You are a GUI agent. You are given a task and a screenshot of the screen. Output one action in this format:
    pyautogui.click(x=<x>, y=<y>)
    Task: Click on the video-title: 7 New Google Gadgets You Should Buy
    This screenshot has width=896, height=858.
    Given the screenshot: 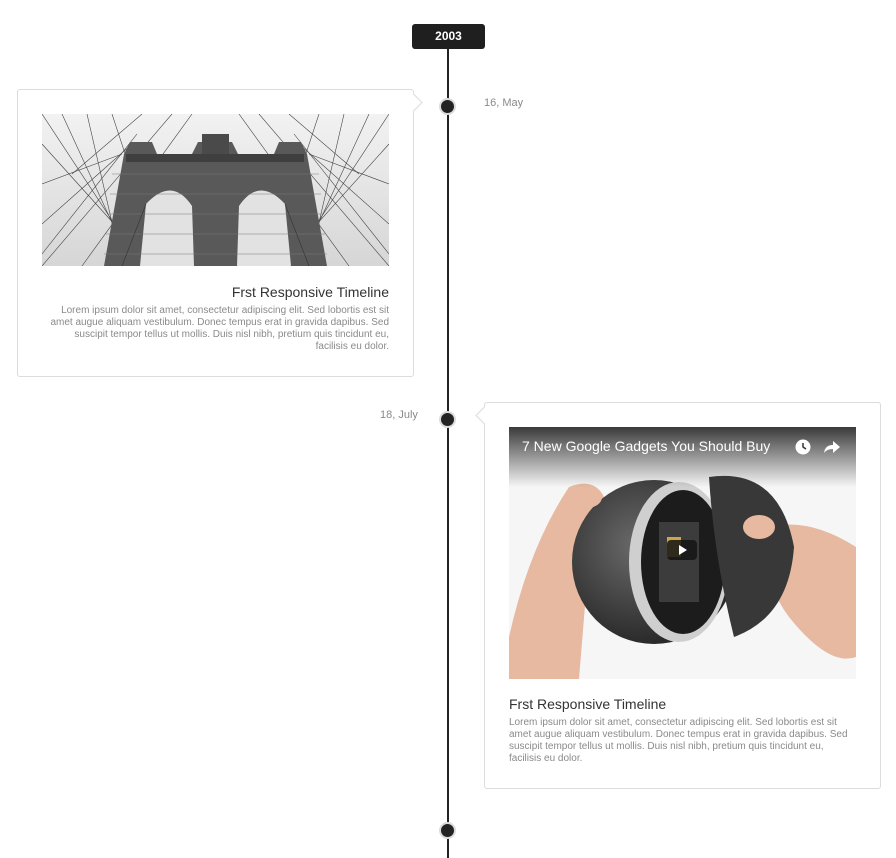 What is the action you would take?
    pyautogui.click(x=646, y=446)
    